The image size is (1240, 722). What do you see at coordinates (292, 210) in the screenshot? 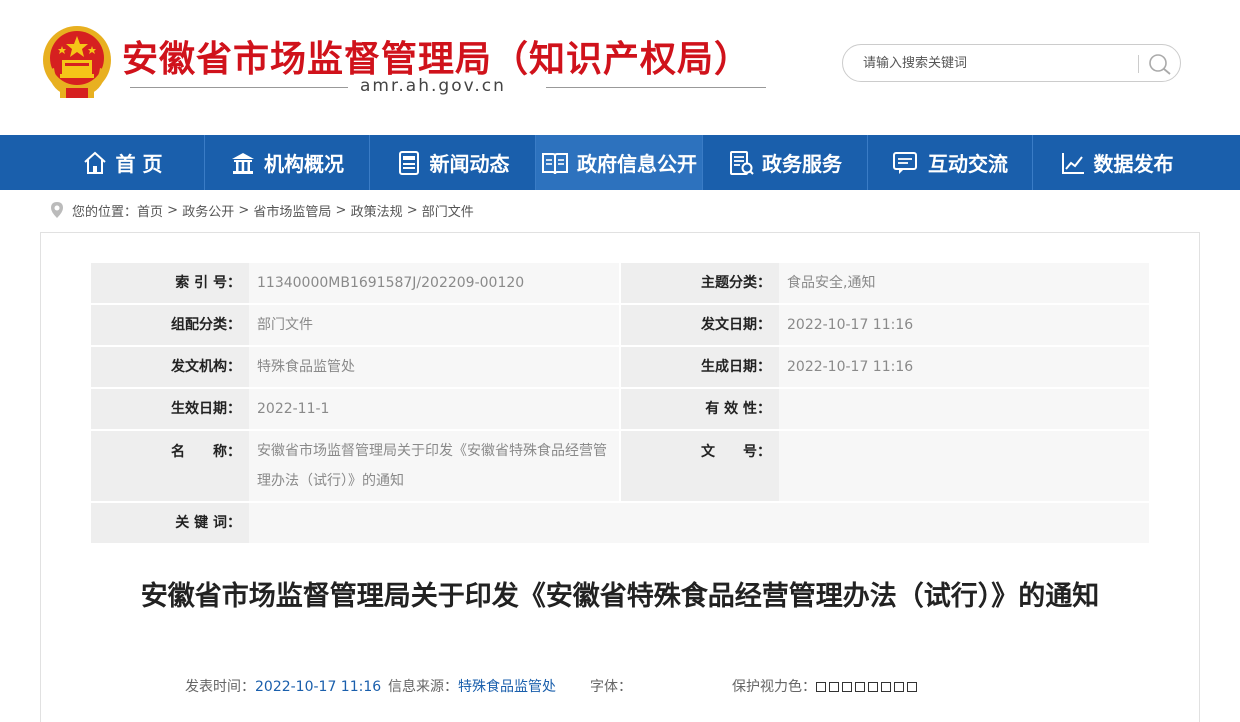
I see `breadcrumb-item-bureau: 省市场监管局` at bounding box center [292, 210].